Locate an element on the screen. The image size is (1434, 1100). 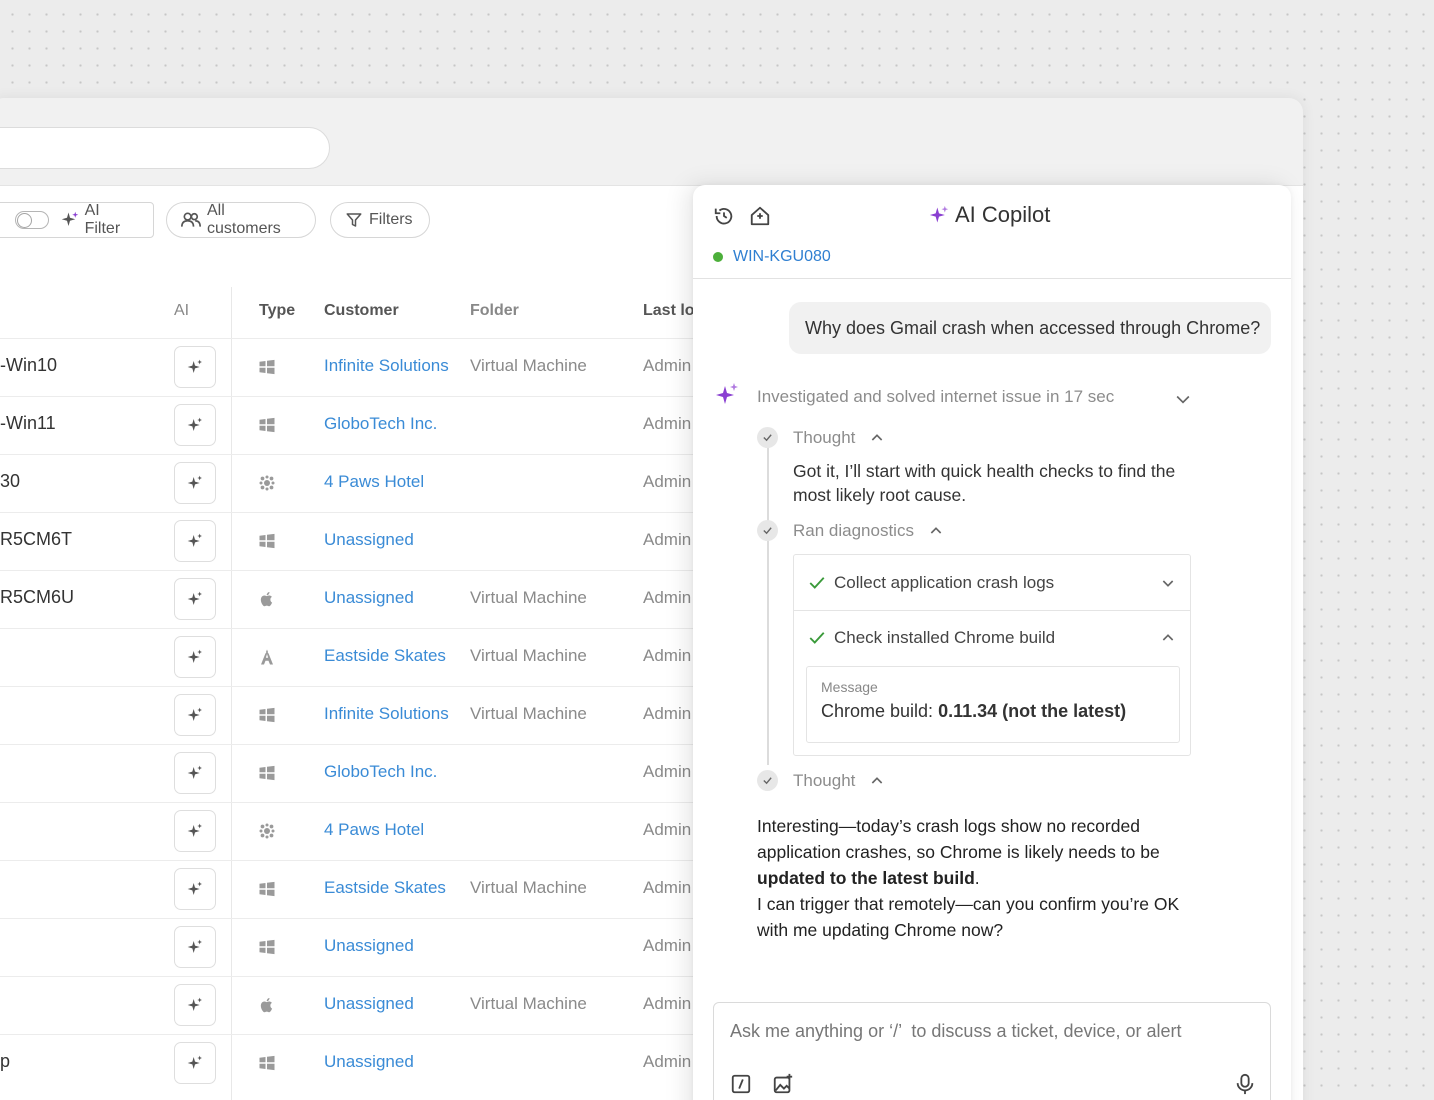
table-row: Unassigned Admin is located at coordinates (350, 947).